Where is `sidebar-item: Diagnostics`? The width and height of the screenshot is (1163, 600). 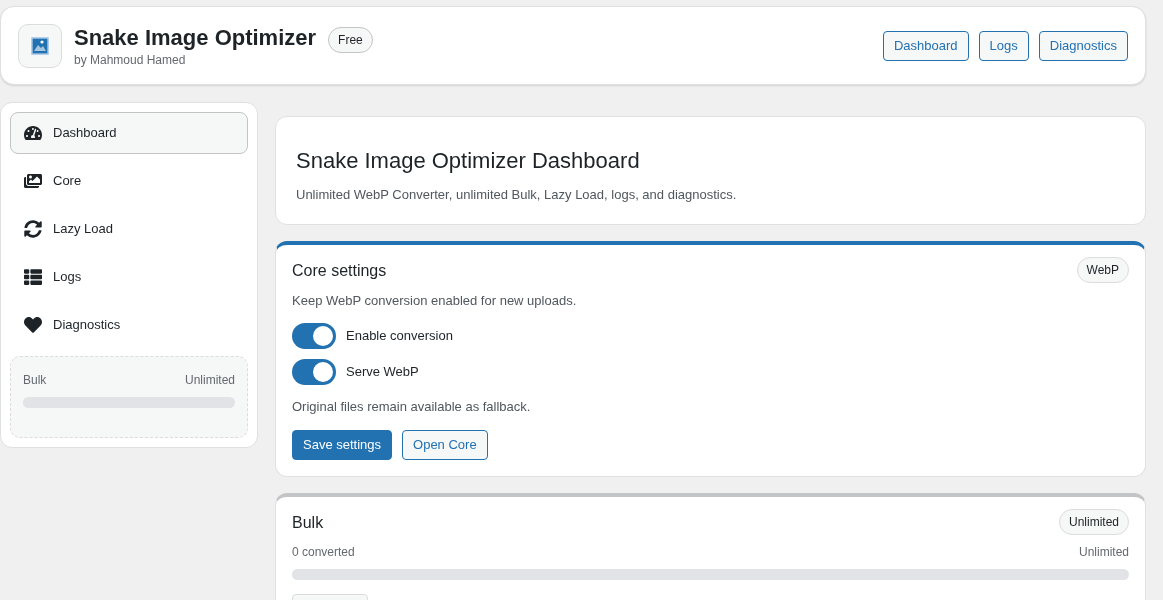
sidebar-item: Diagnostics is located at coordinates (129, 325).